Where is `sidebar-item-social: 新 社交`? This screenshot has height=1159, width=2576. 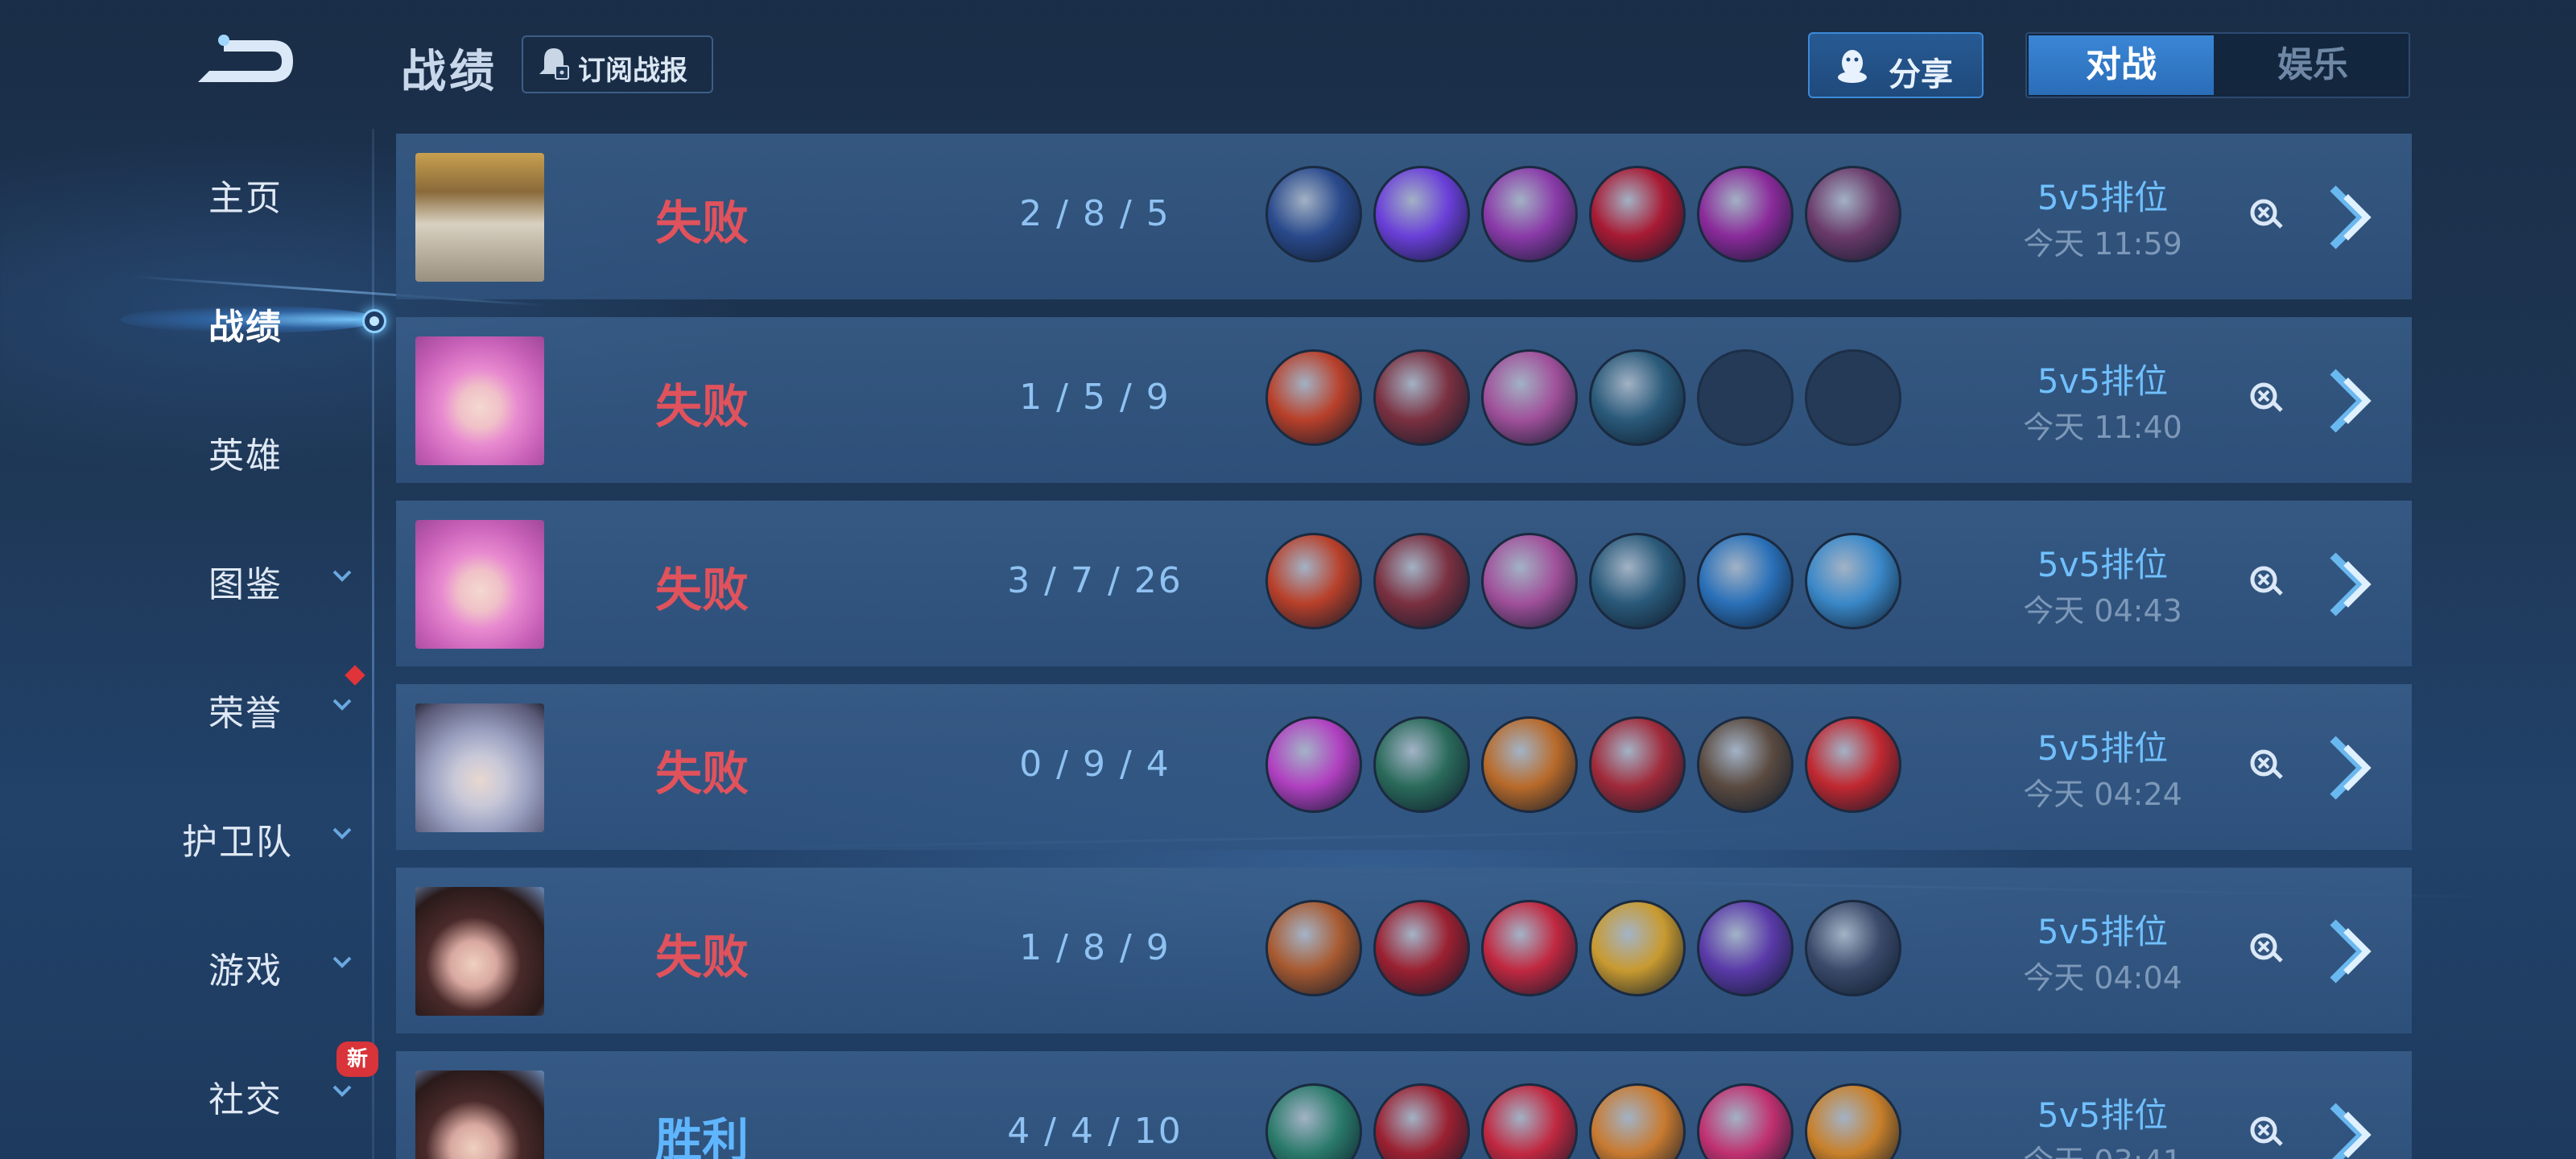 sidebar-item-social: 新 社交 is located at coordinates (189, 1088).